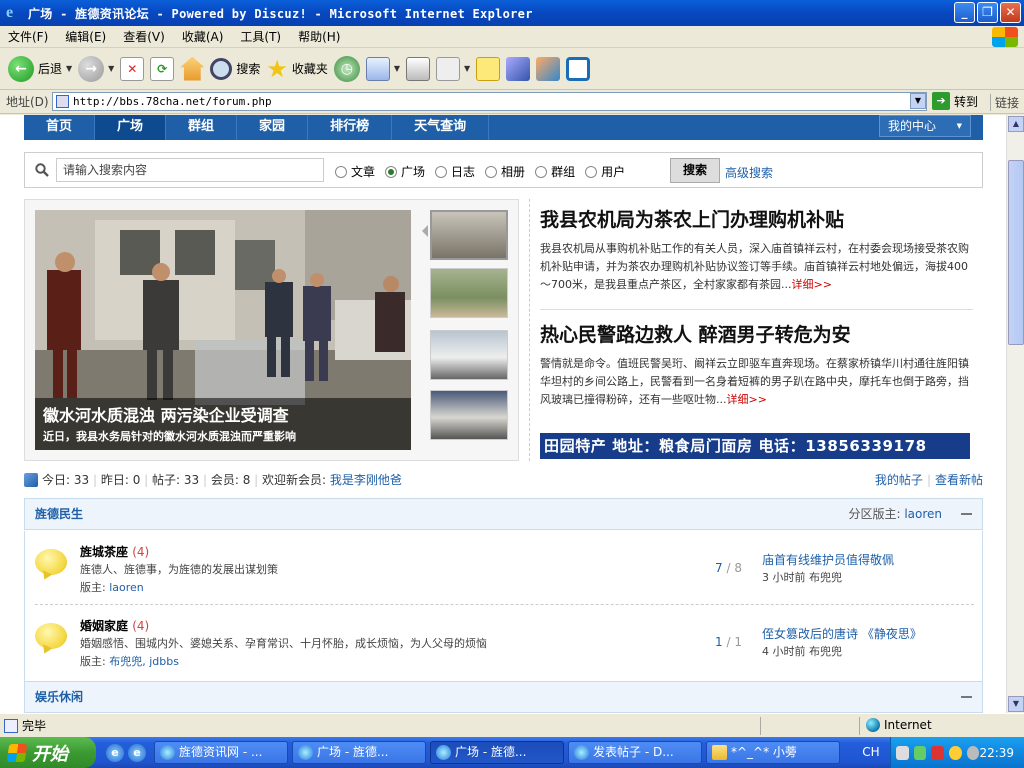  I want to click on scroll-up-button: ▲, so click(1016, 124).